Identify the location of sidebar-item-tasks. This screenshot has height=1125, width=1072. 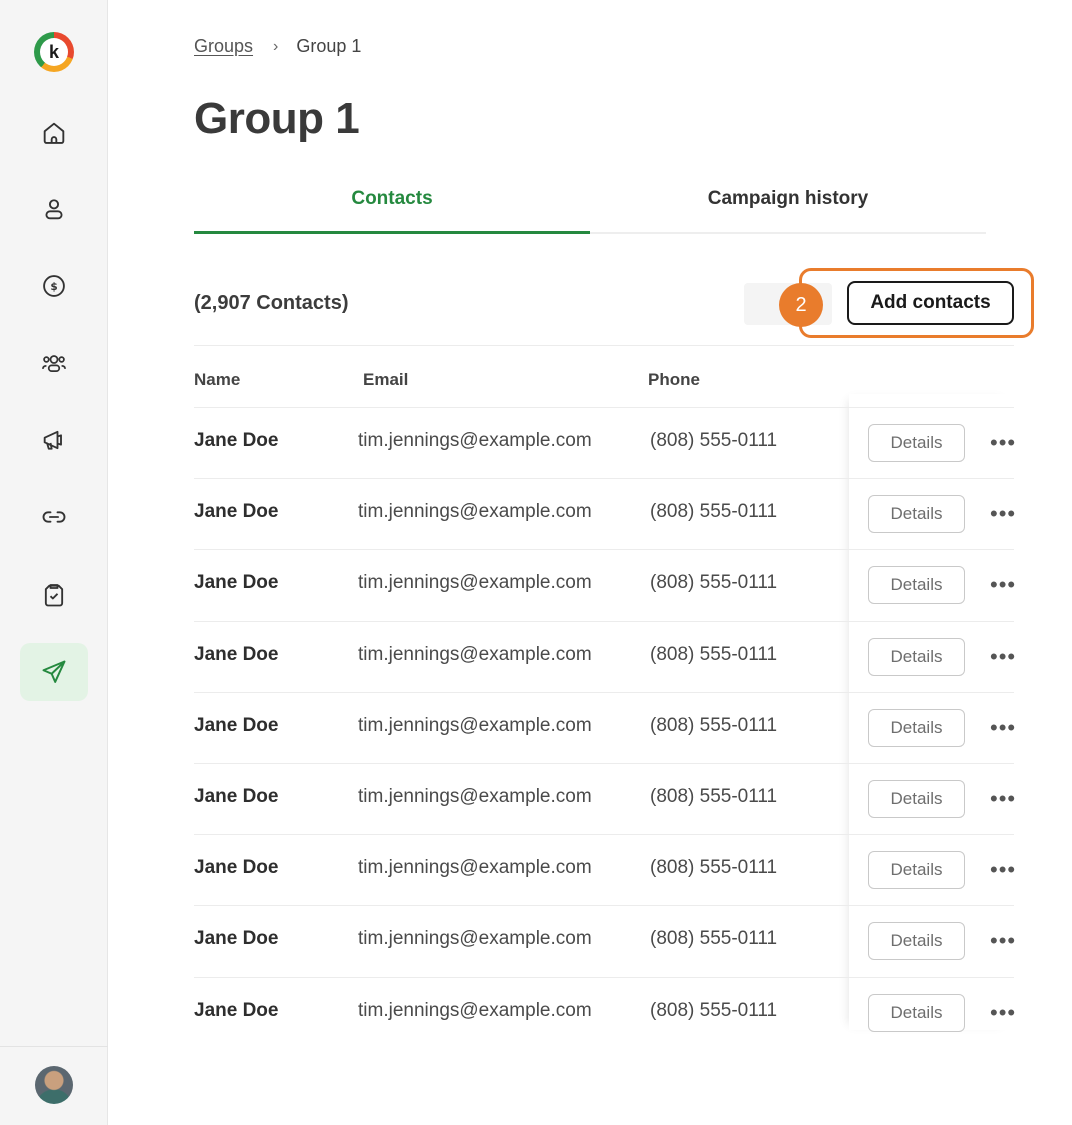
(54, 595).